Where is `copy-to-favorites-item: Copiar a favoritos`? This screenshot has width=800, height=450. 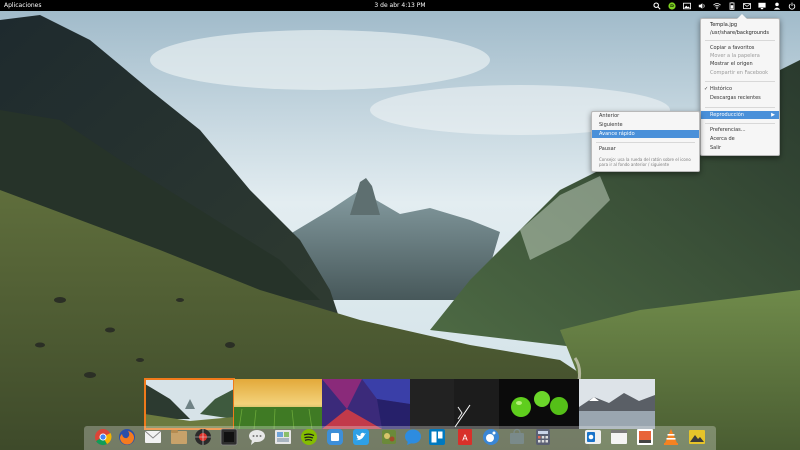
copy-to-favorites-item: Copiar a favoritos is located at coordinates (740, 48).